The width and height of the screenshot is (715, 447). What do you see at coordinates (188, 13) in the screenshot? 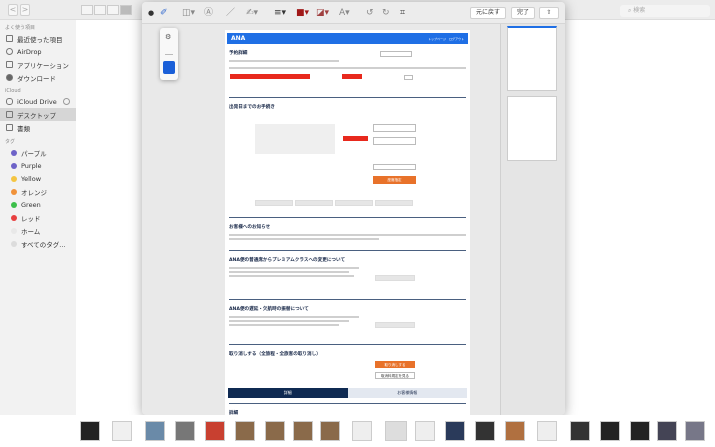
I see `shapes-icon: ◫▾` at bounding box center [188, 13].